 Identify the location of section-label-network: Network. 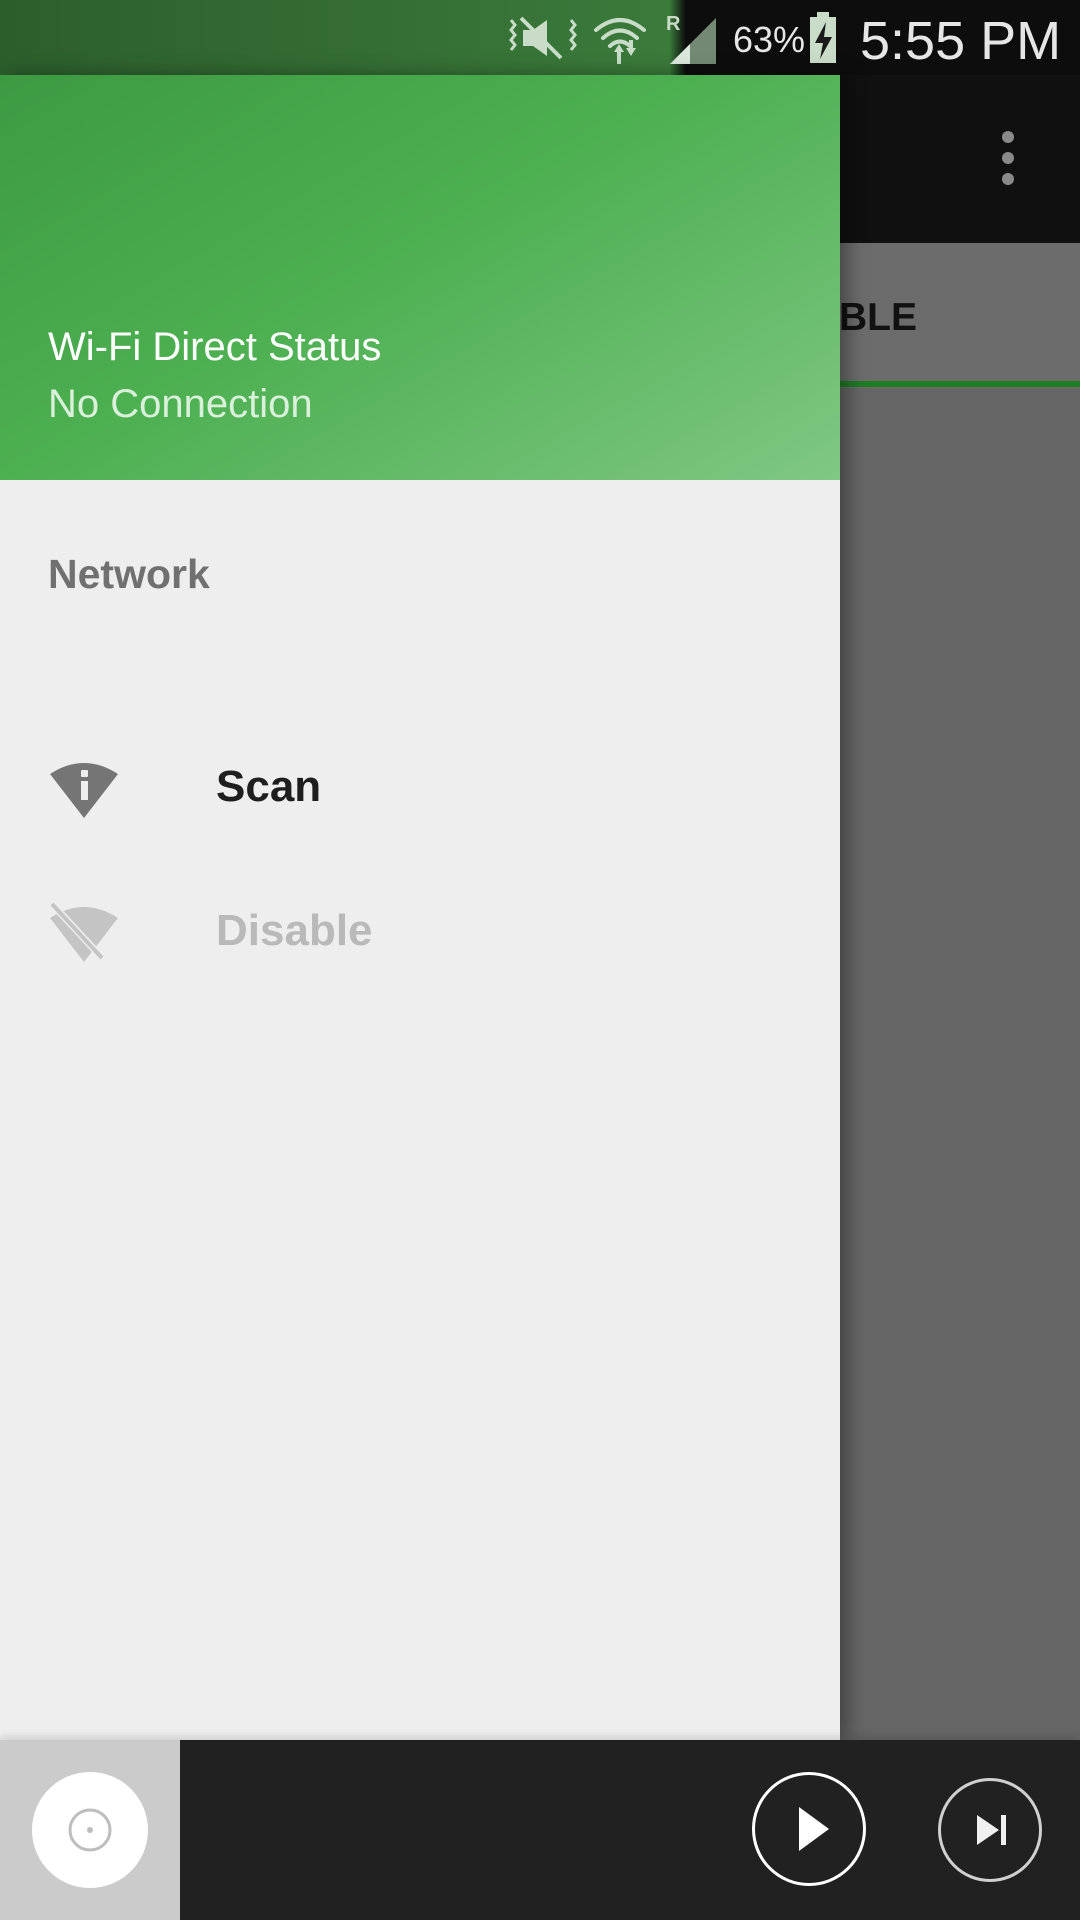
(129, 574).